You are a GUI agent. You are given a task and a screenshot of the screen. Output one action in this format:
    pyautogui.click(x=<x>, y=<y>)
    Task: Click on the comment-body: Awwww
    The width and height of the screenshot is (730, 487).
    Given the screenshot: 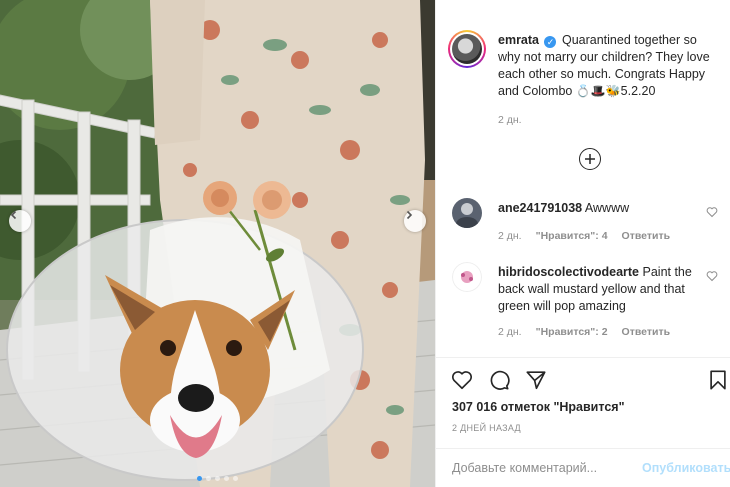 What is the action you would take?
    pyautogui.click(x=607, y=208)
    